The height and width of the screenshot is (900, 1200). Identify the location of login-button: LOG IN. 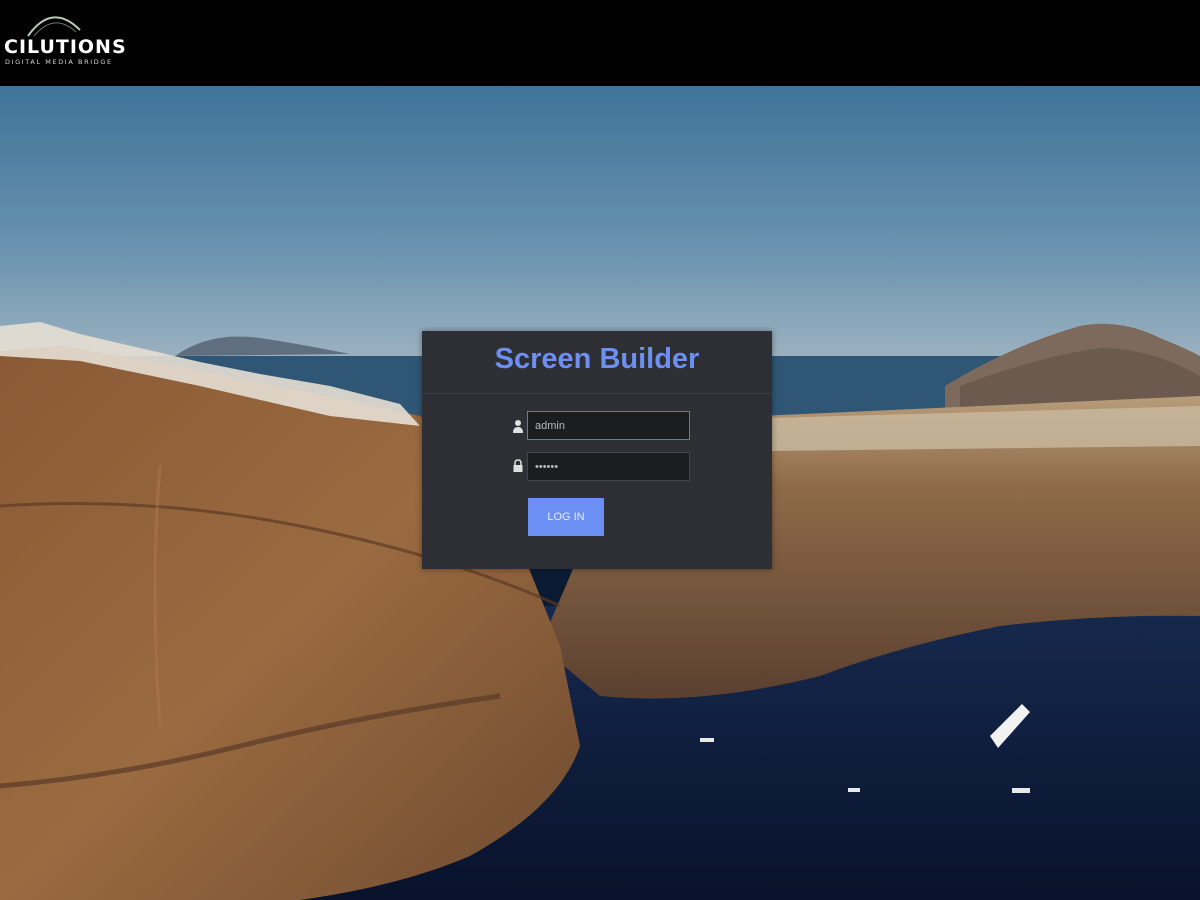
(566, 517).